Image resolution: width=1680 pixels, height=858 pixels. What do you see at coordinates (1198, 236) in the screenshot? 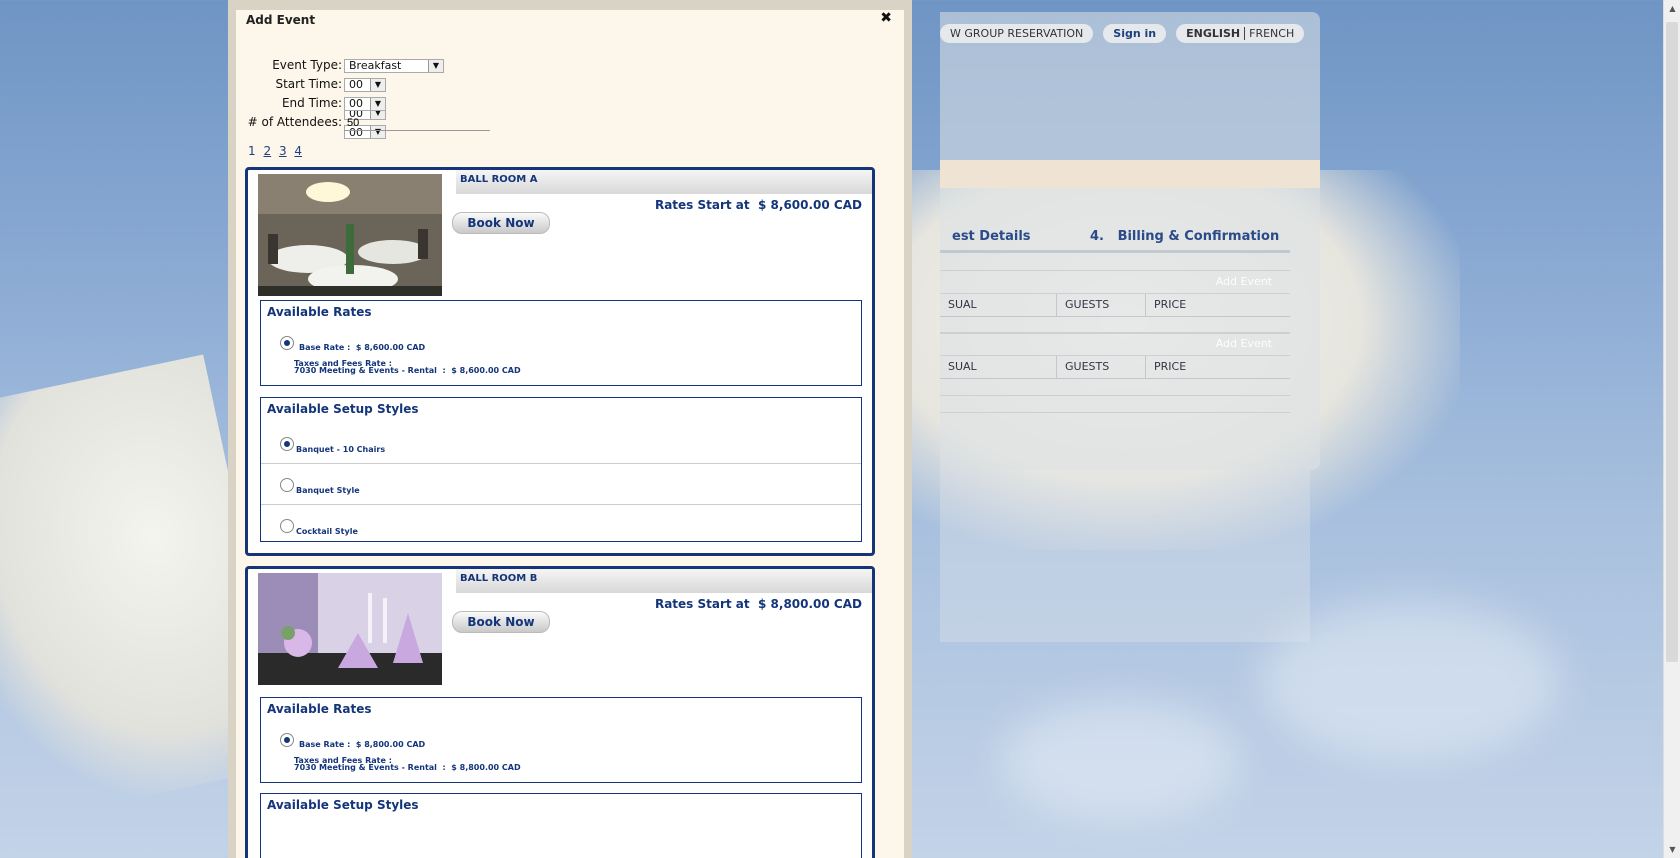
I see `step-label: Billing & Confirmation` at bounding box center [1198, 236].